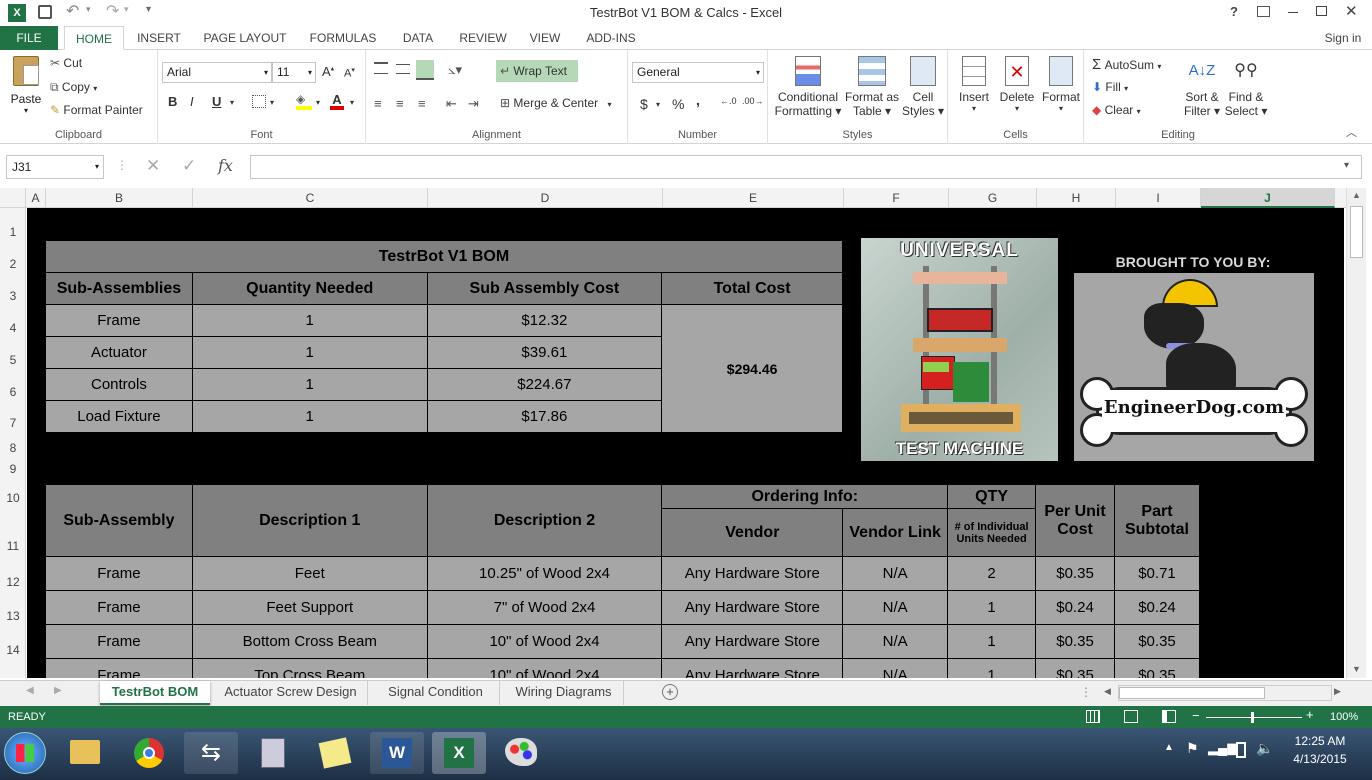 Image resolution: width=1372 pixels, height=780 pixels. Describe the element at coordinates (13, 616) in the screenshot. I see `row-13: 13` at that location.